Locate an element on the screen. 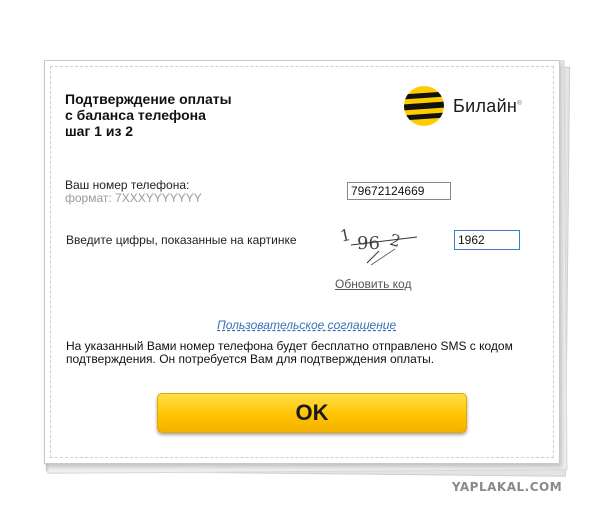 The width and height of the screenshot is (601, 516). brand-name-text: Билайн is located at coordinates (485, 105).